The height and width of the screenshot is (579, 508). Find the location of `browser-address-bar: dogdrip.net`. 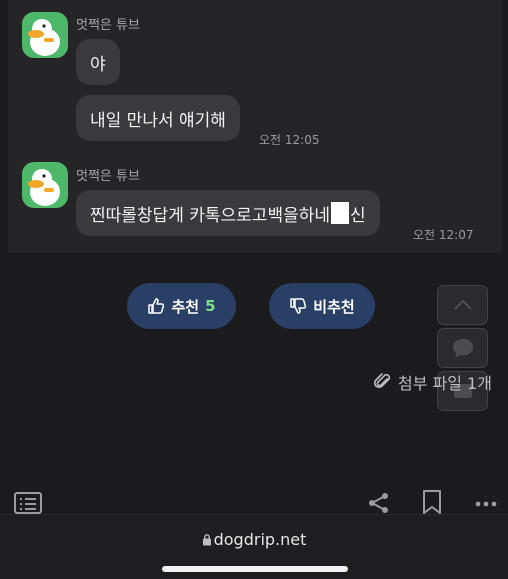

browser-address-bar: dogdrip.net is located at coordinates (254, 546).